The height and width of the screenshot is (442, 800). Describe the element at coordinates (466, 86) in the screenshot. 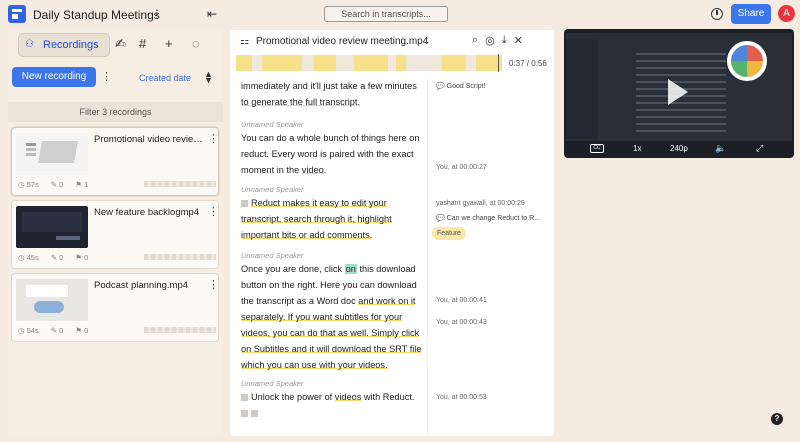

I see `comment-text: Good Script!` at that location.